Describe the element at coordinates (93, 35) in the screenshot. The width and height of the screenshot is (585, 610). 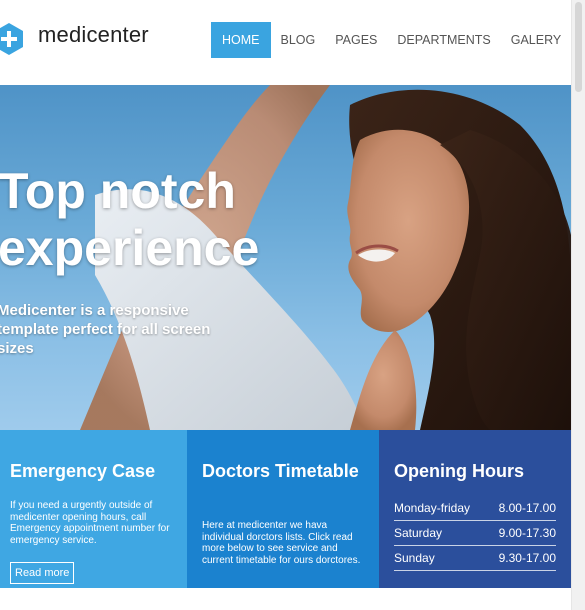
I see `brand-name: medicenter` at that location.